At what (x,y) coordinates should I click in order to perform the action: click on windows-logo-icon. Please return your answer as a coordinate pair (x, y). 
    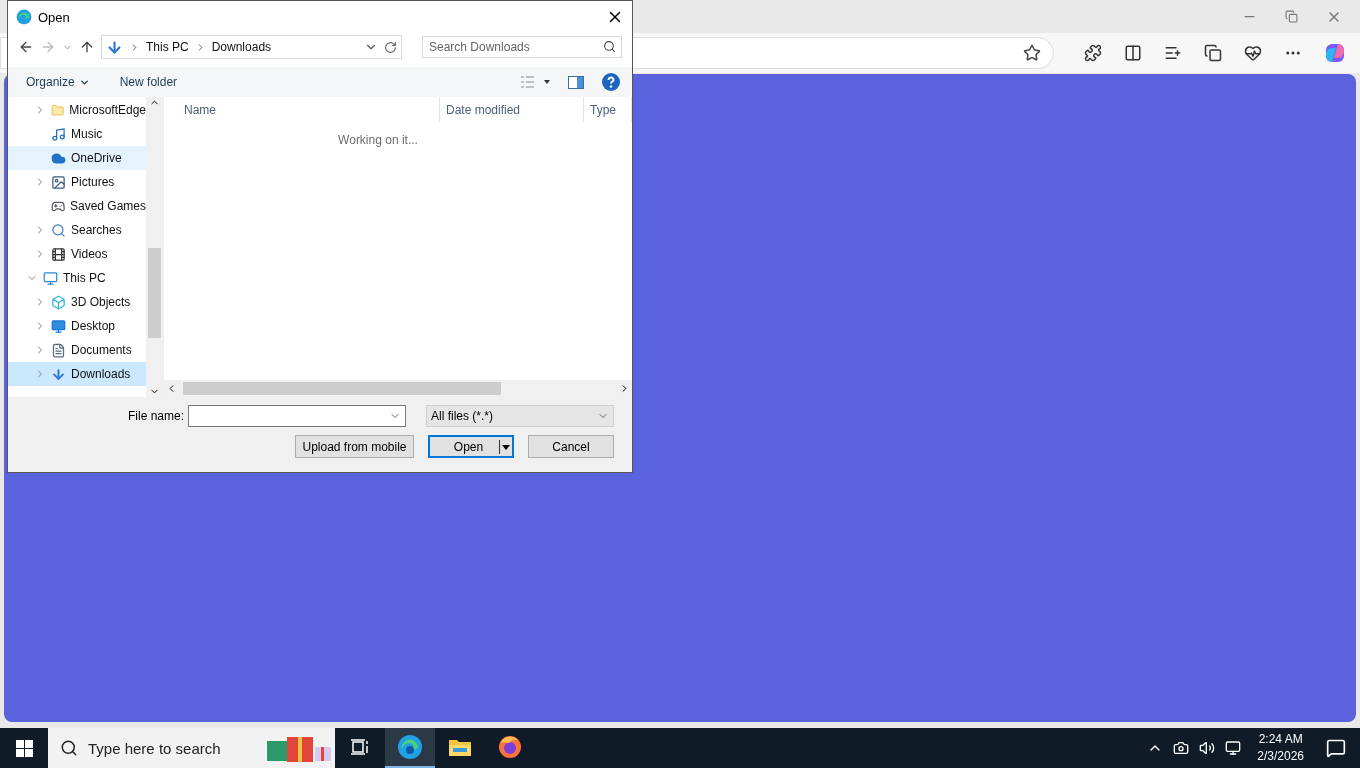
    Looking at the image, I should click on (24, 748).